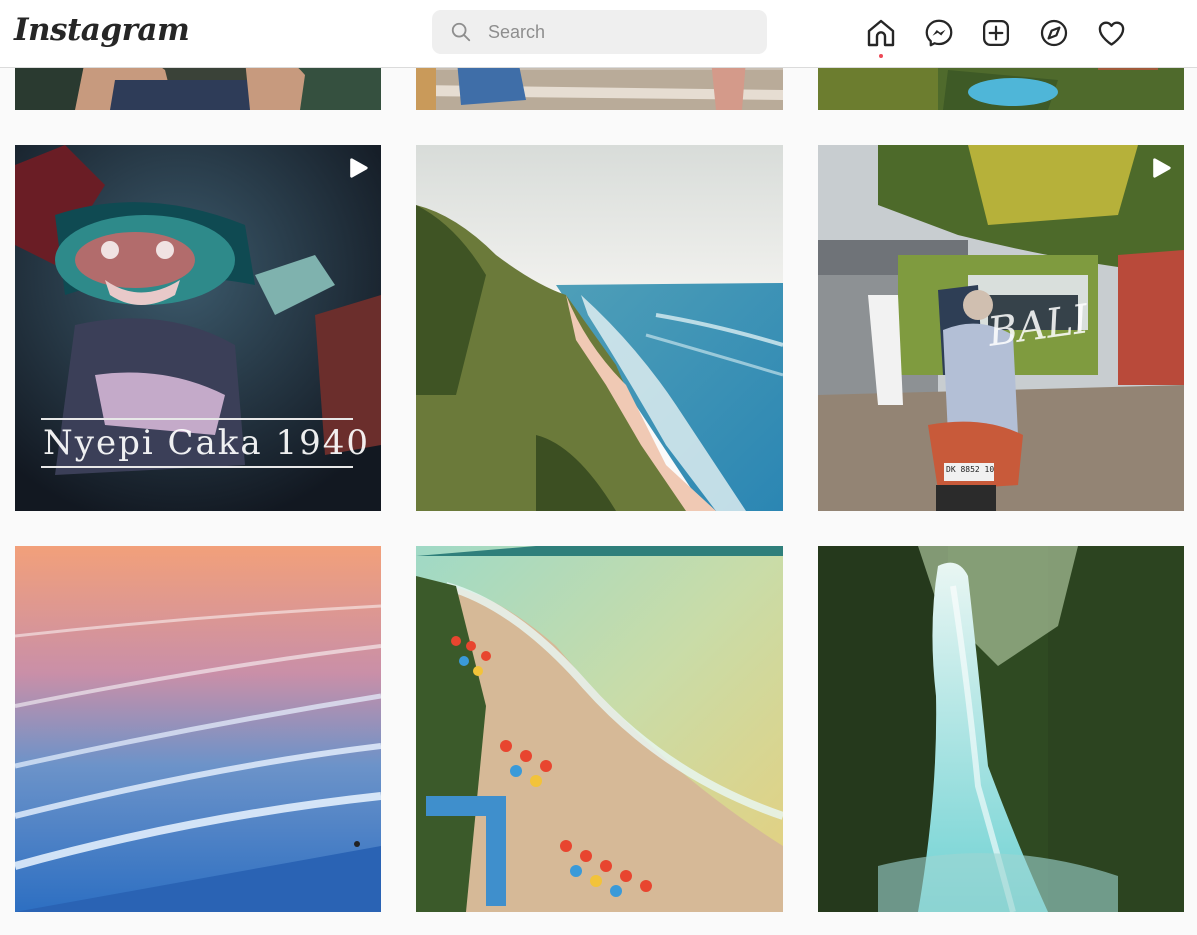 This screenshot has width=1197, height=935. Describe the element at coordinates (102, 30) in the screenshot. I see `instagram-logo: Instagram` at that location.